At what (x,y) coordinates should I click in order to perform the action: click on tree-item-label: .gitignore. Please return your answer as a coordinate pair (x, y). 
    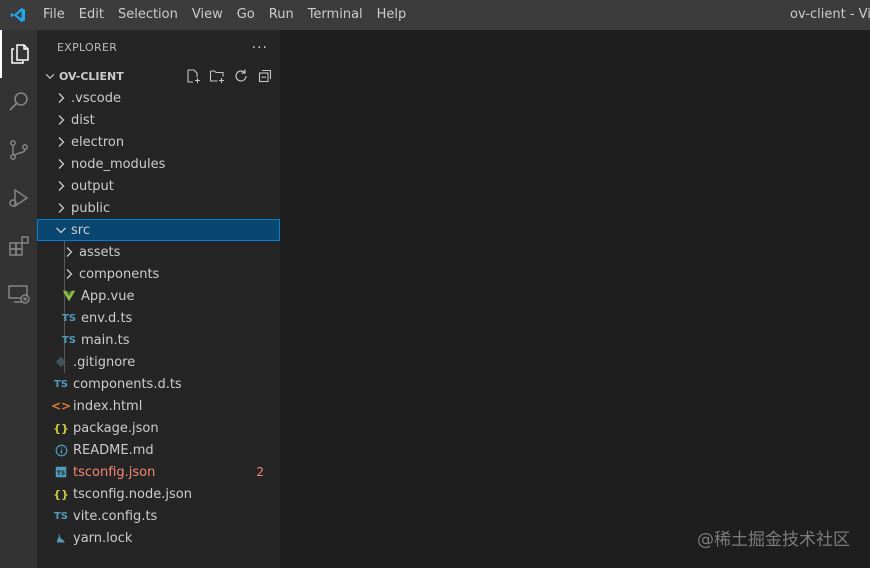
    Looking at the image, I should click on (104, 362).